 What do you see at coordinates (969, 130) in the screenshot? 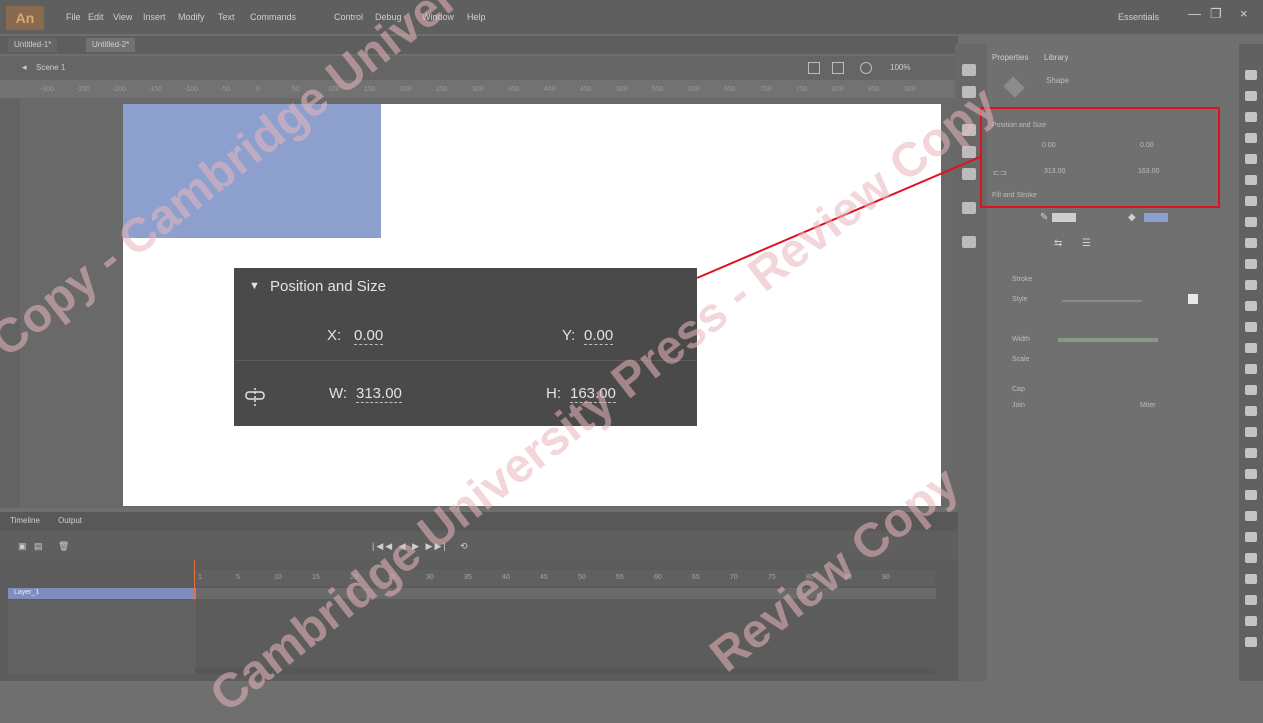
I see `align-panel-icon` at bounding box center [969, 130].